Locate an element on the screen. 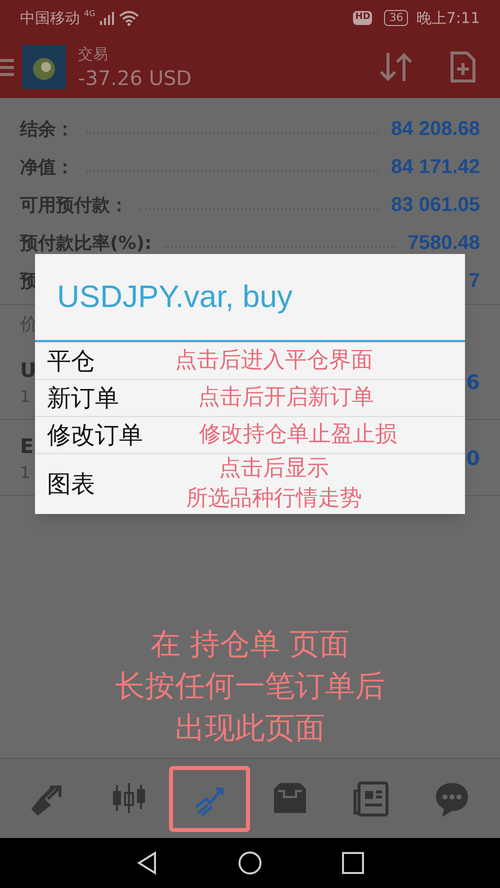 The height and width of the screenshot is (888, 500). dialog-title: USDJPY.var, buy is located at coordinates (174, 297).